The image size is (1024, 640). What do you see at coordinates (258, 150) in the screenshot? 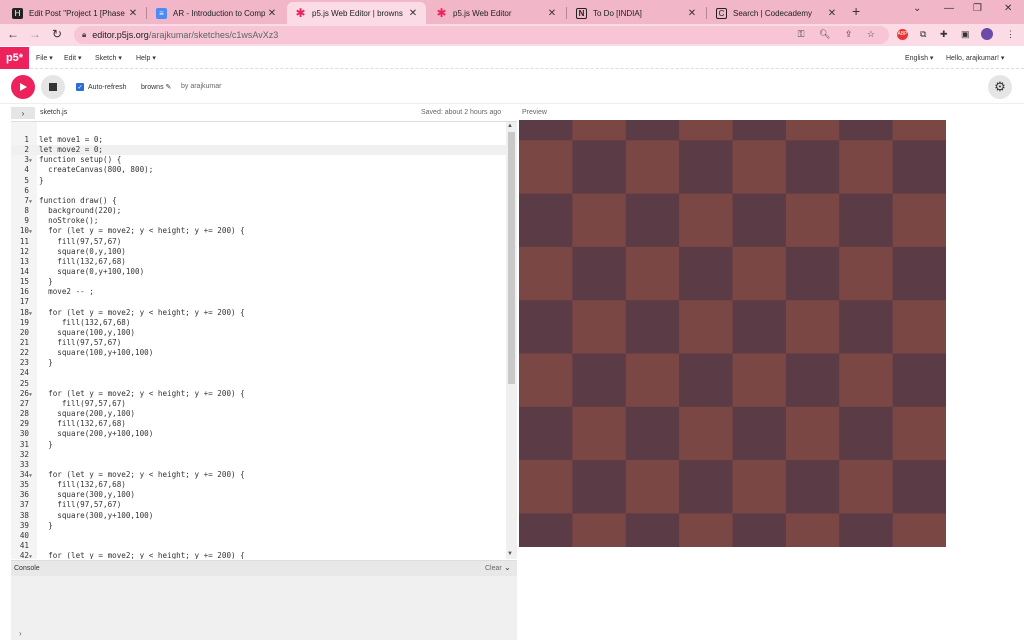
I see `code-line: 2 let move2 = 0;` at bounding box center [258, 150].